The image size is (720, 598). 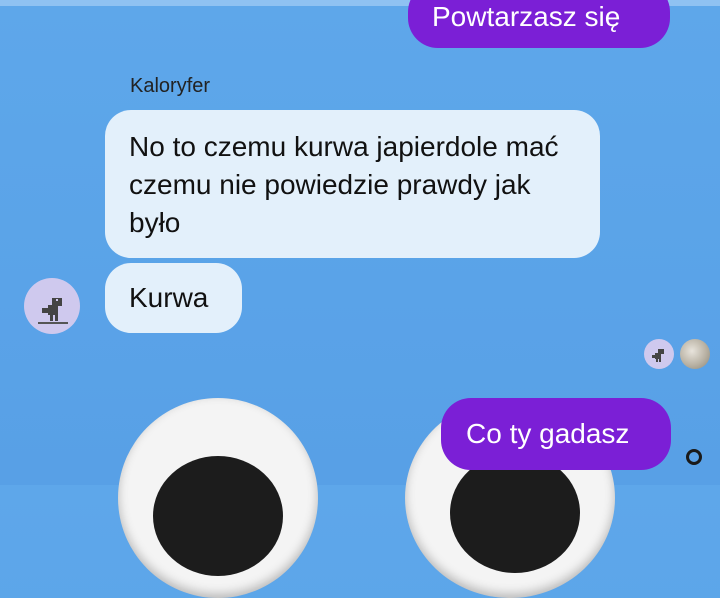 What do you see at coordinates (218, 516) in the screenshot?
I see `pupil-left` at bounding box center [218, 516].